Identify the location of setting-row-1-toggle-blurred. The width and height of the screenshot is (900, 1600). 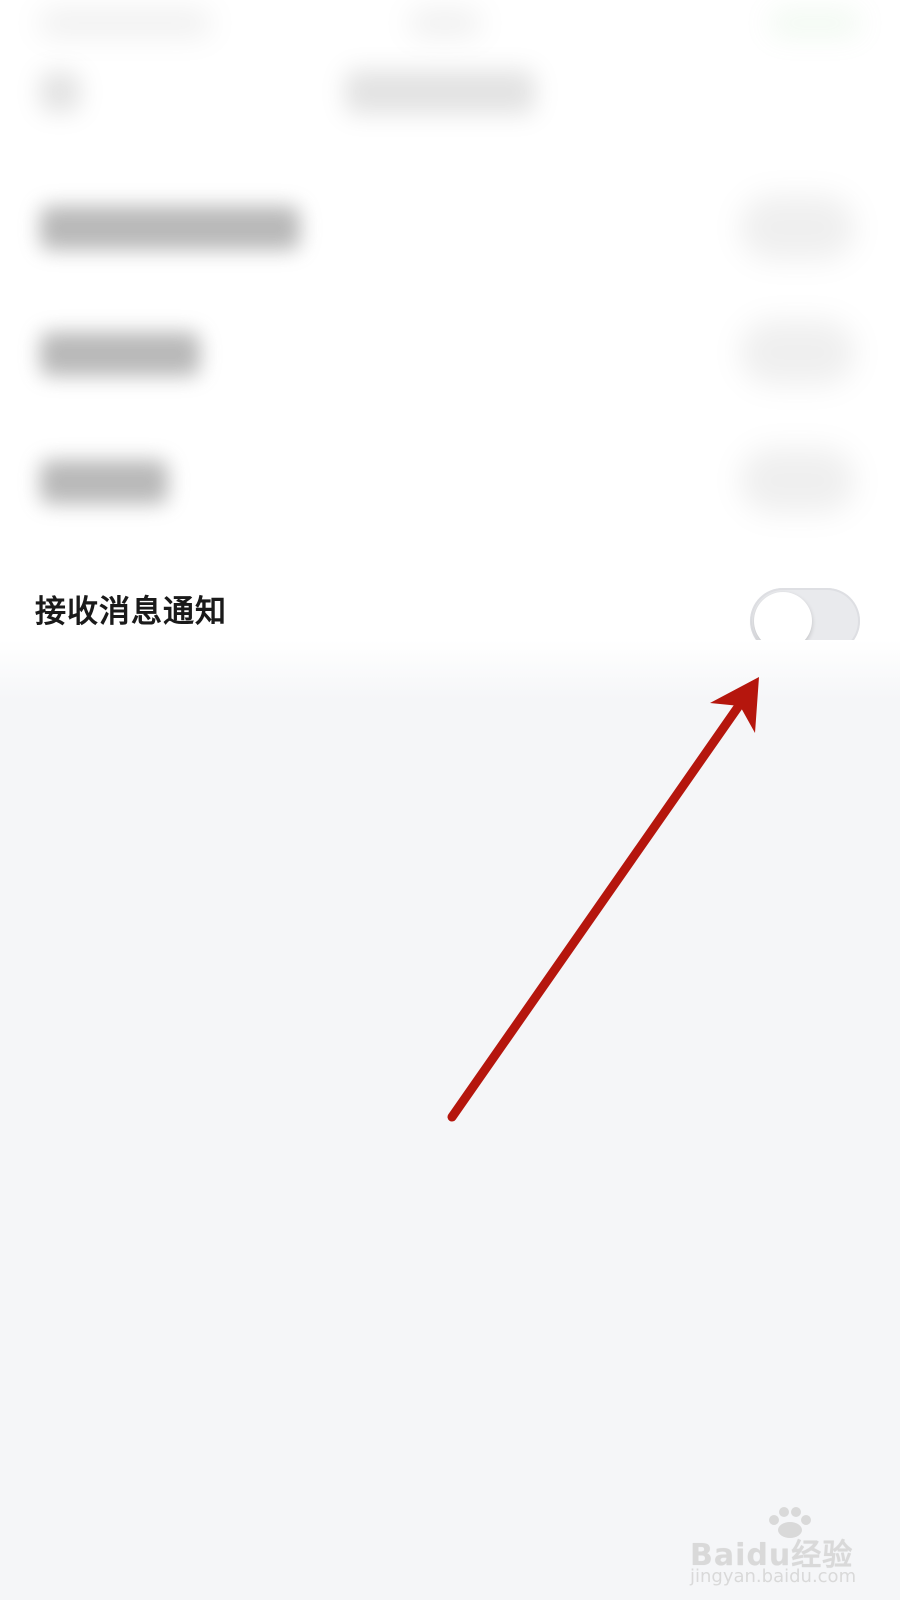
(797, 227).